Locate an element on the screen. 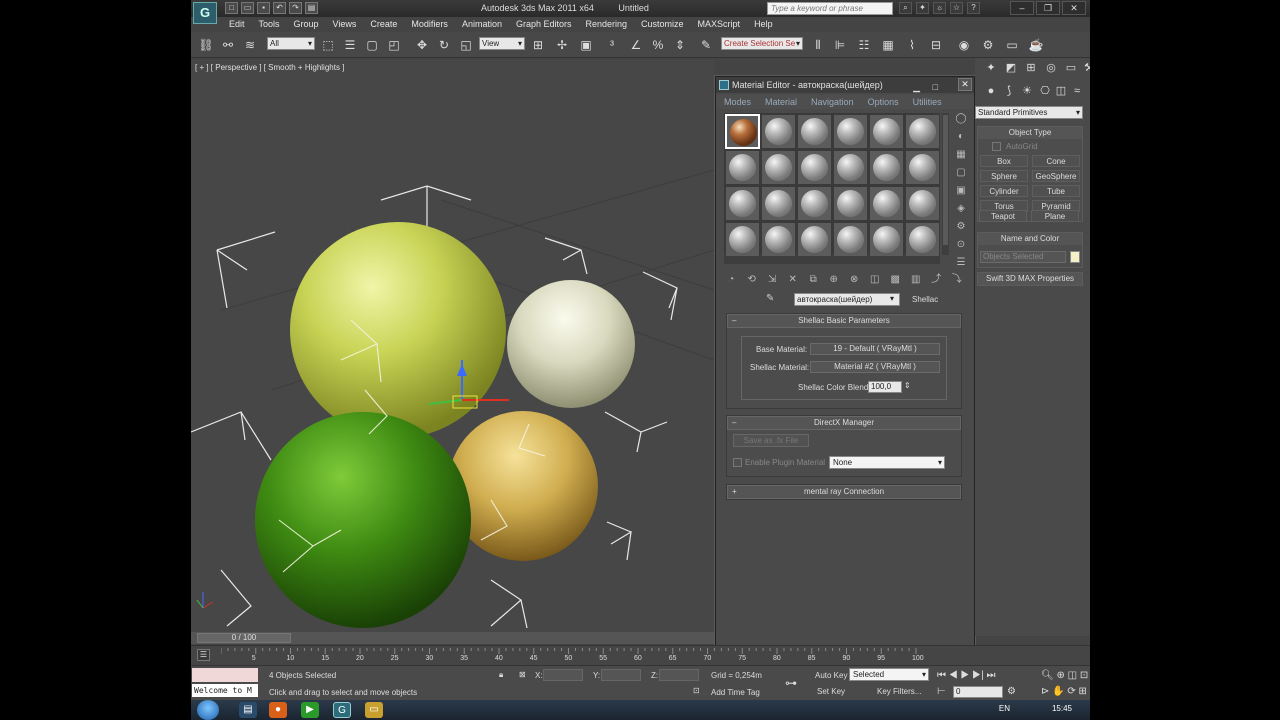 This screenshot has height=720, width=1280. snaps-toggle-icon: ³ is located at coordinates (612, 45).